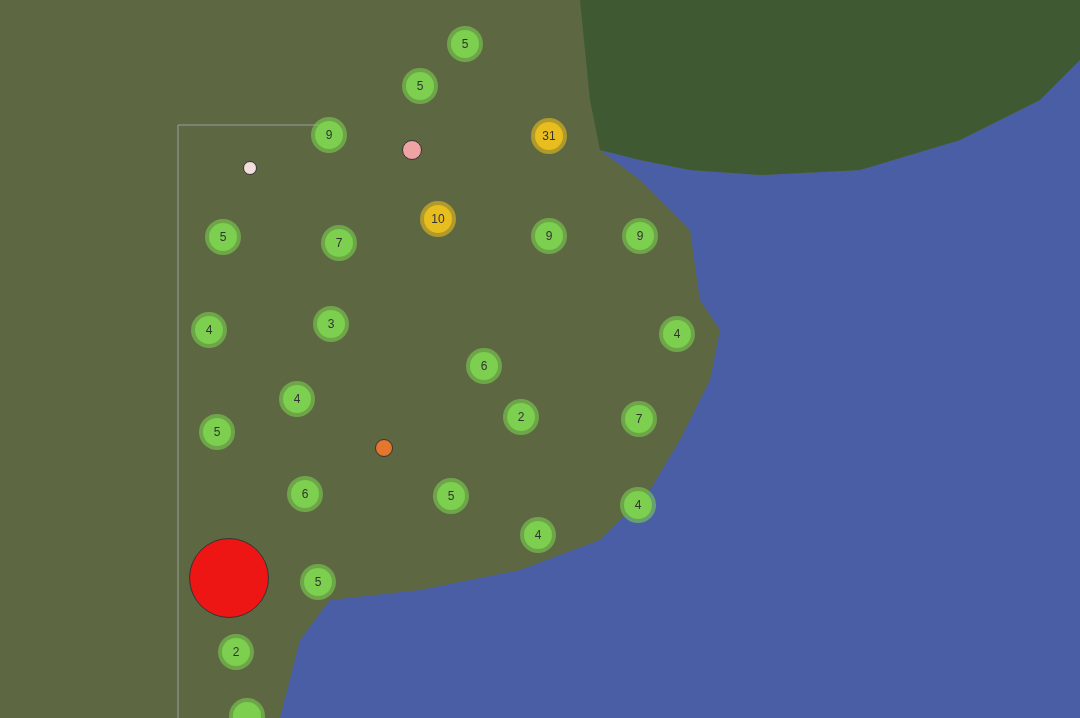 The width and height of the screenshot is (1080, 718). I want to click on cluster-marker: 31, so click(549, 136).